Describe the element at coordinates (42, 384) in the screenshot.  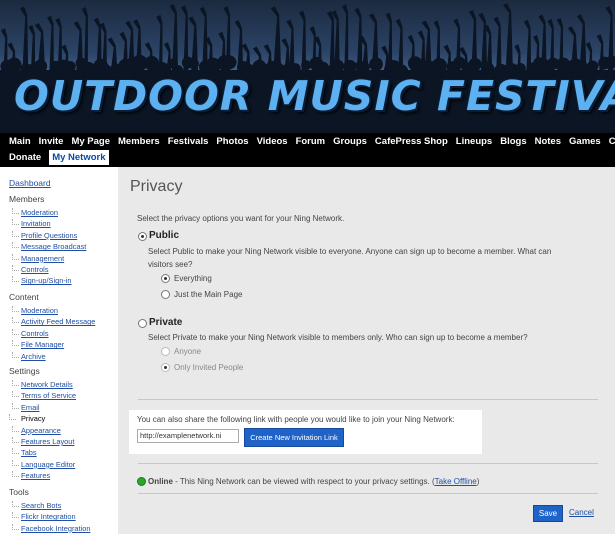
I see `sidebar-item-network-details: Network Details` at that location.